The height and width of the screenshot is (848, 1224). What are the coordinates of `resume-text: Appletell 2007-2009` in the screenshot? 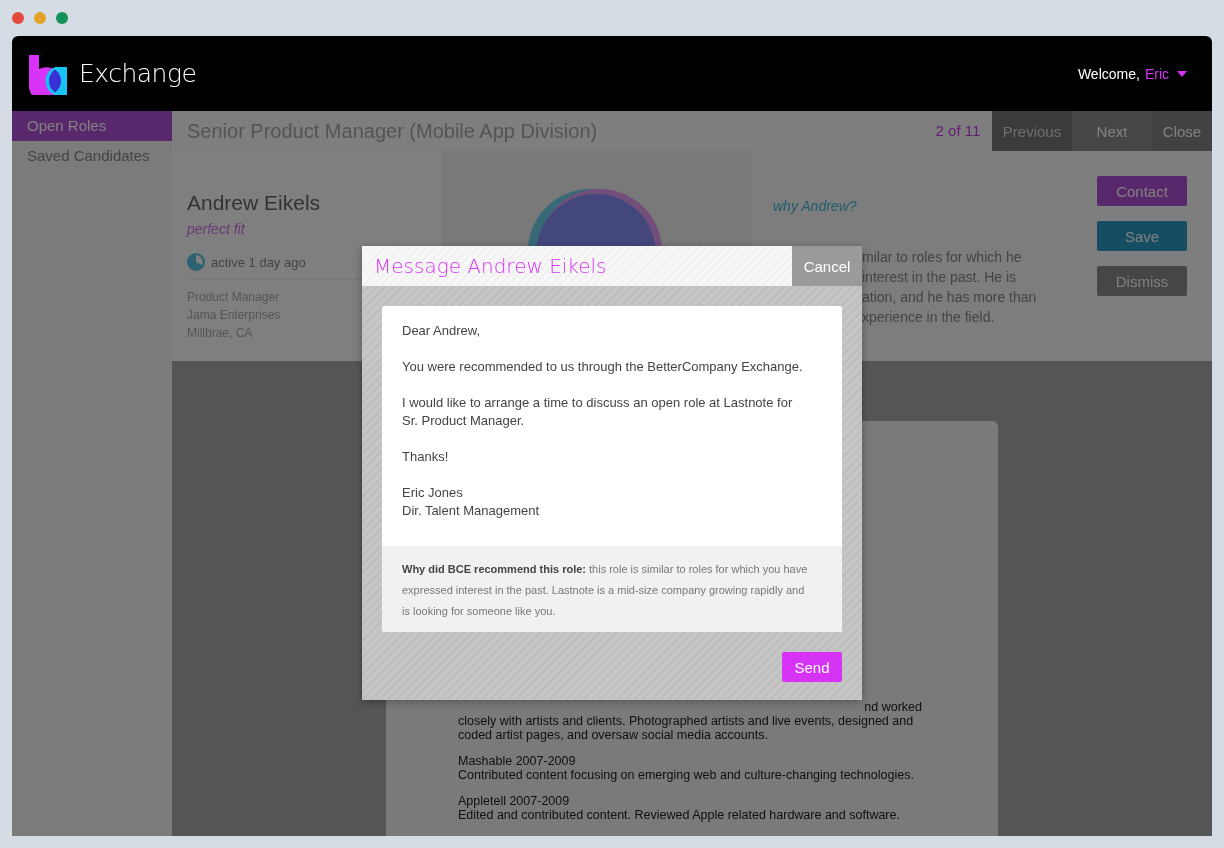 It's located at (514, 801).